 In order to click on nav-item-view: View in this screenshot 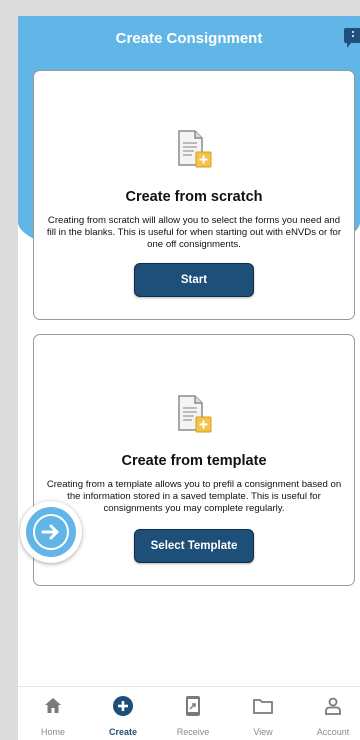, I will do `click(263, 713)`.